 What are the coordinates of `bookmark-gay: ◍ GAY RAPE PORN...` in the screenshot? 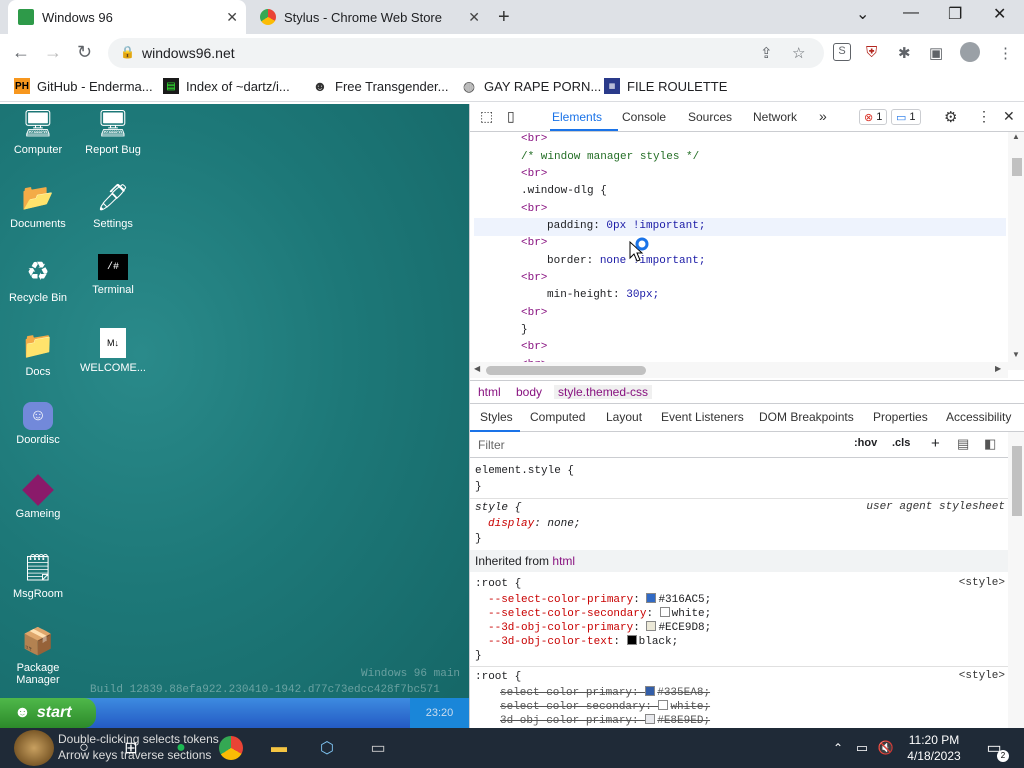 It's located at (531, 86).